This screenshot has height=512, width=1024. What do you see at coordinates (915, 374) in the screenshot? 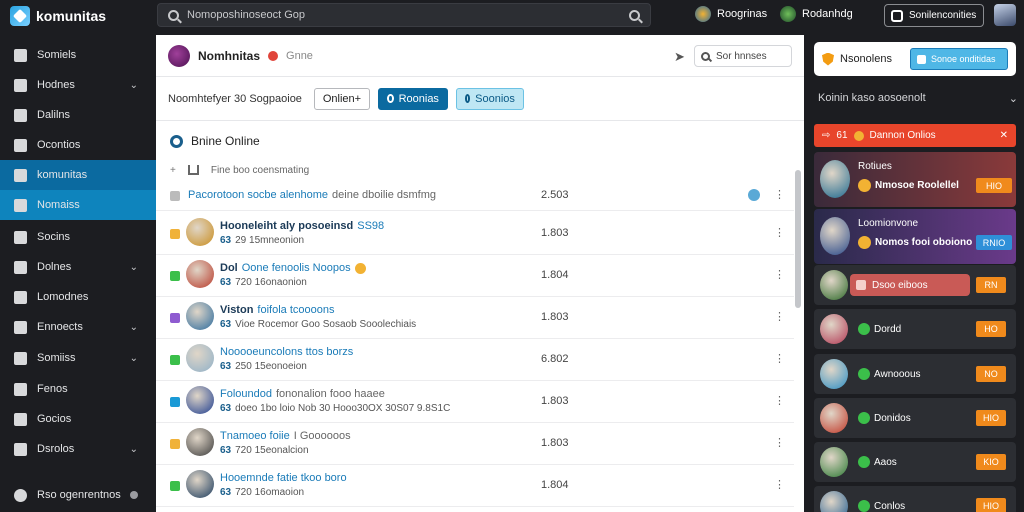
I see `member-card: Awnooous NO` at bounding box center [915, 374].